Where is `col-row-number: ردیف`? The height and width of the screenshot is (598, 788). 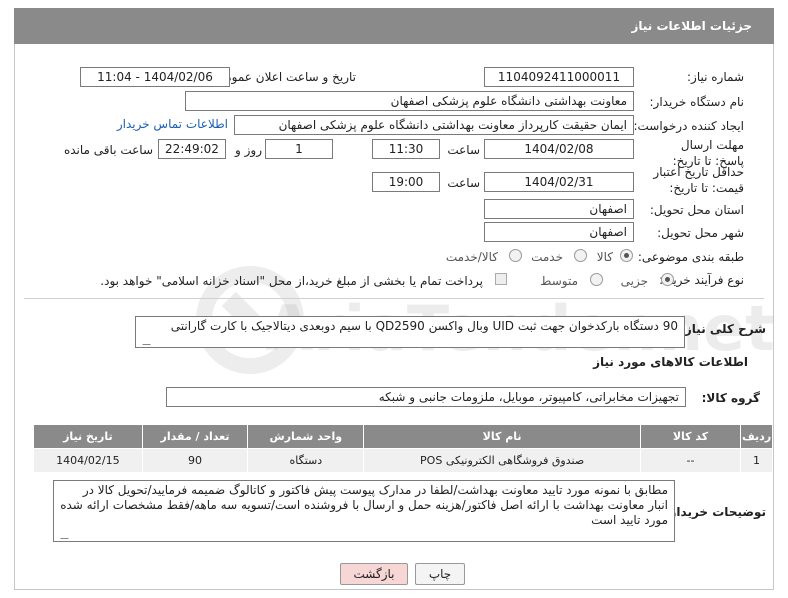 col-row-number: ردیف is located at coordinates (756, 436).